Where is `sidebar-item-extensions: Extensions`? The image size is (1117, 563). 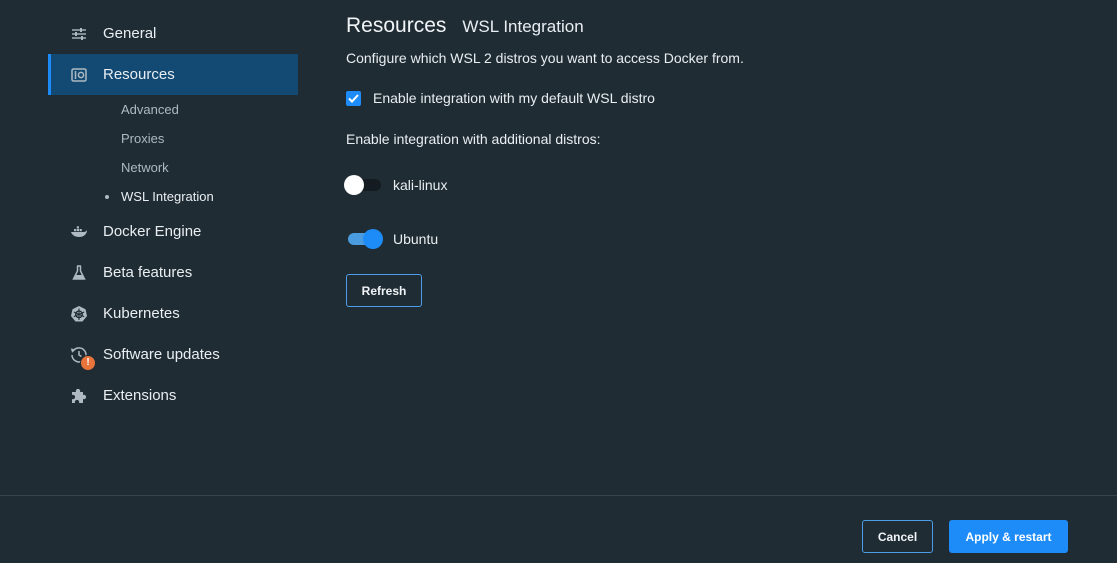 sidebar-item-extensions: Extensions is located at coordinates (173, 395).